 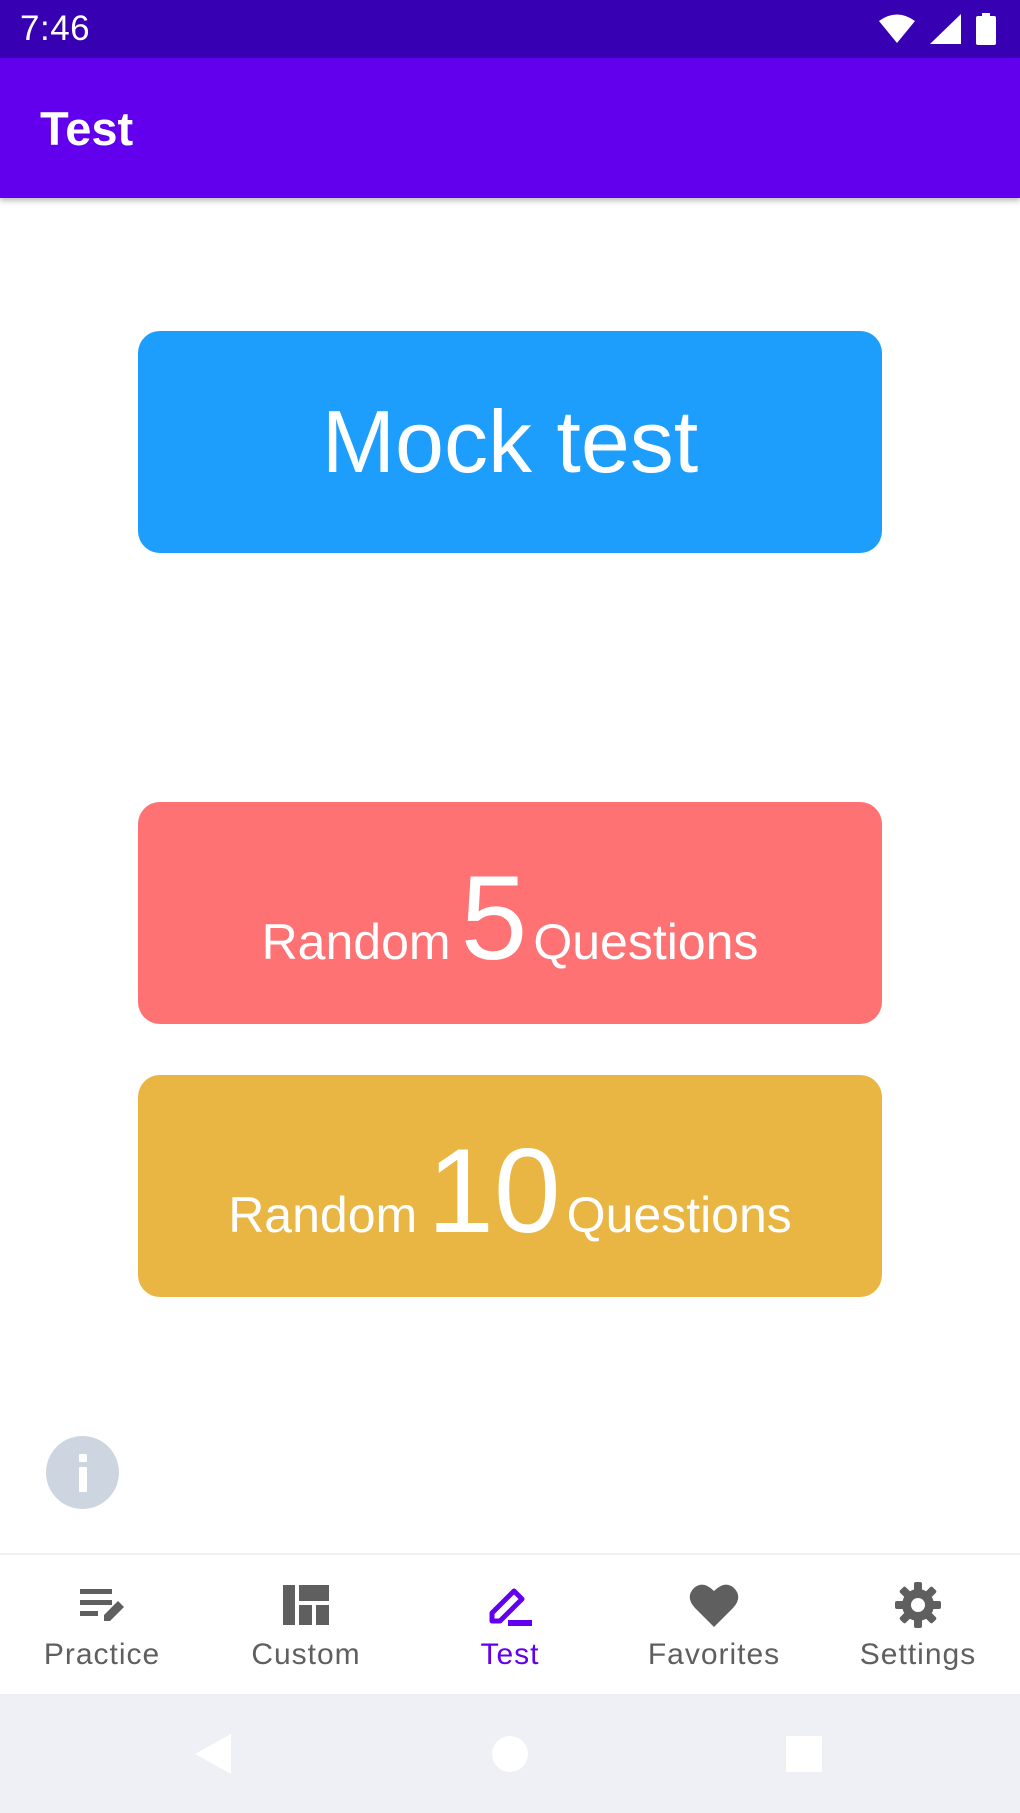 What do you see at coordinates (102, 1654) in the screenshot?
I see `nav-label-practice: Practice` at bounding box center [102, 1654].